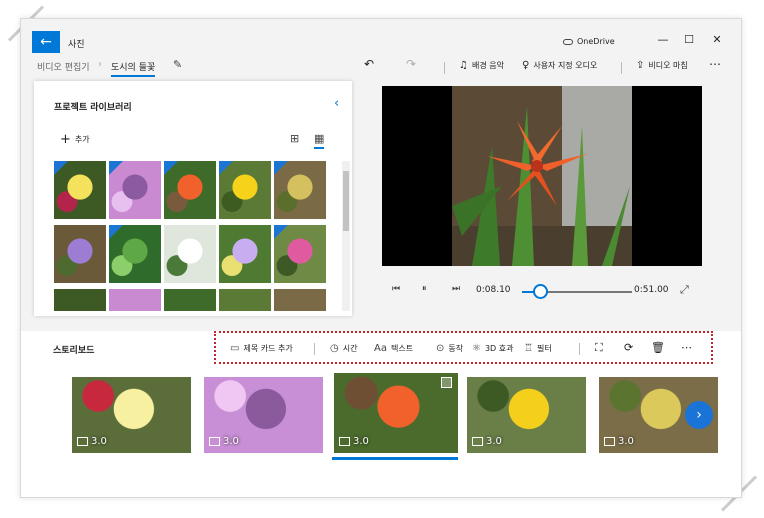 This screenshot has height=518, width=764. I want to click on large-thumbnail-view-icon: ⊞, so click(294, 138).